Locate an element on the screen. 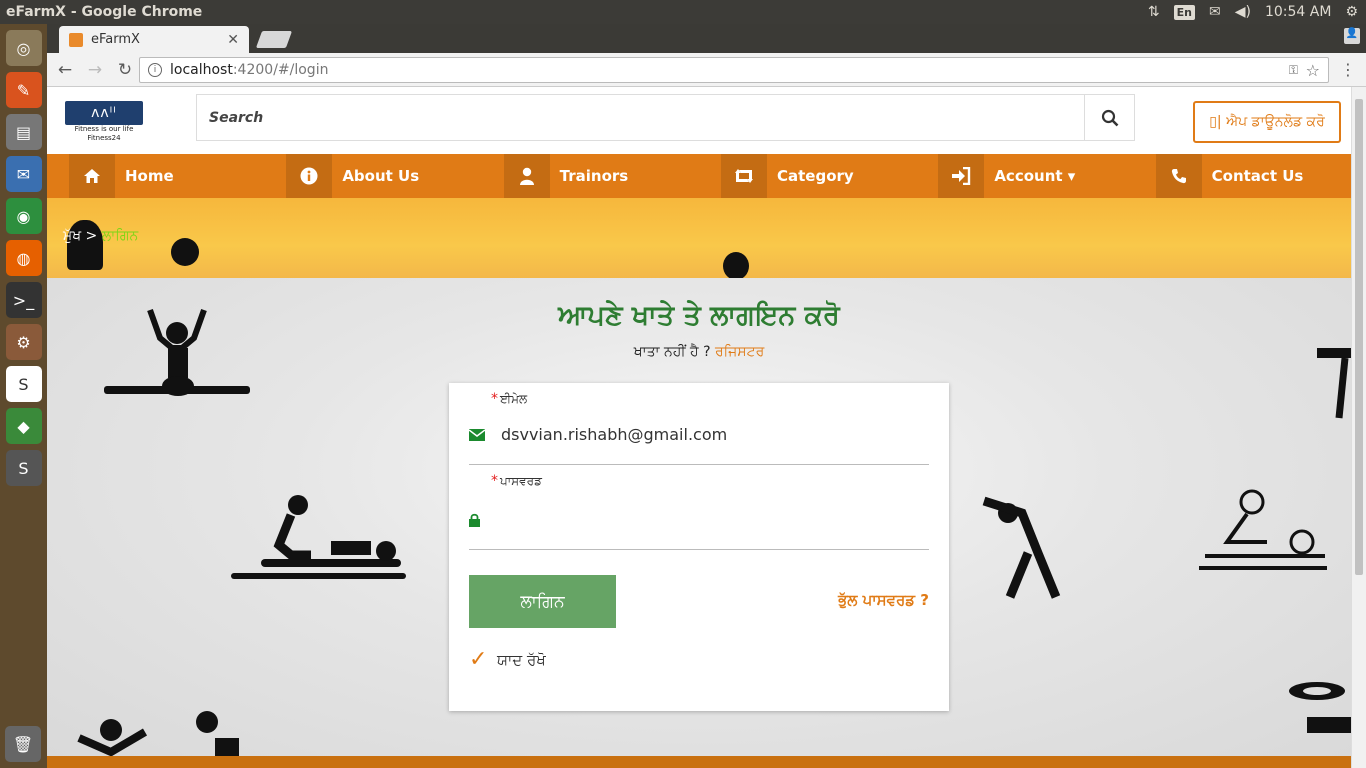  app-download-button: ▯| ਐਪ ਡਾਊਨਲੋਡ ਕਰੋ is located at coordinates (1267, 122).